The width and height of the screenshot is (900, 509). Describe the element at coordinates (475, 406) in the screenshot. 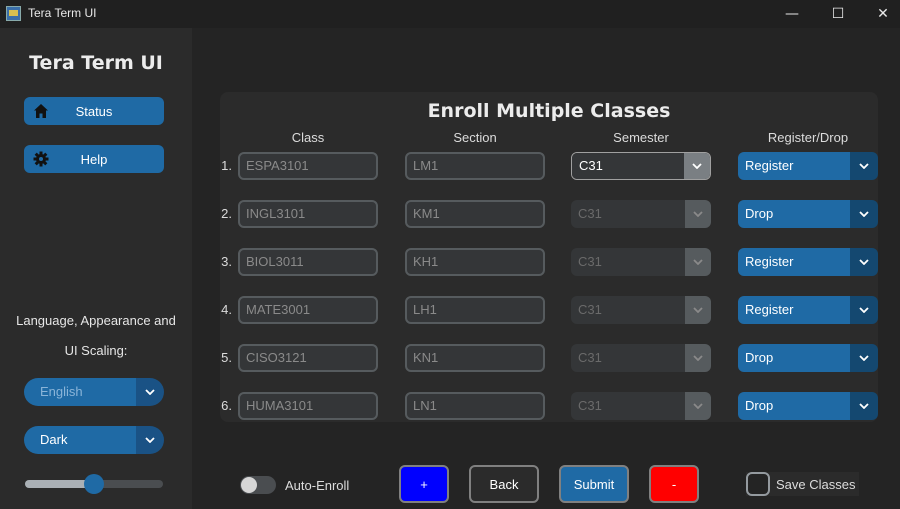

I see `section-input: LN1` at that location.